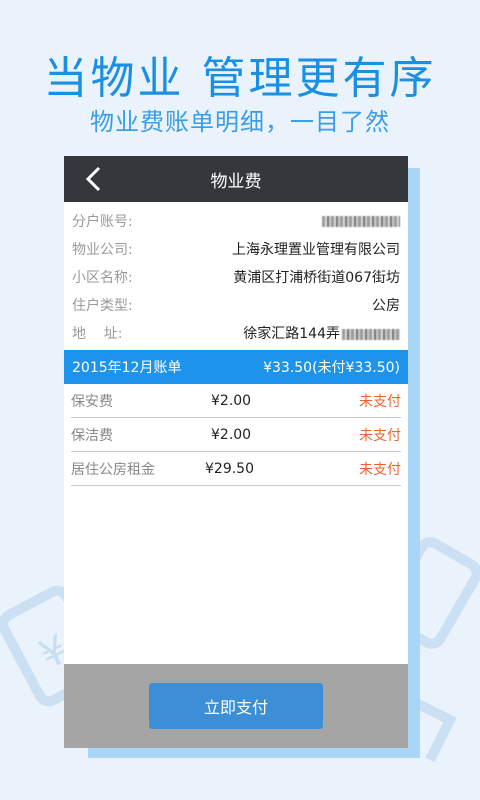  I want to click on fee-row: 保洁费 ¥2.00 未支付, so click(236, 435).